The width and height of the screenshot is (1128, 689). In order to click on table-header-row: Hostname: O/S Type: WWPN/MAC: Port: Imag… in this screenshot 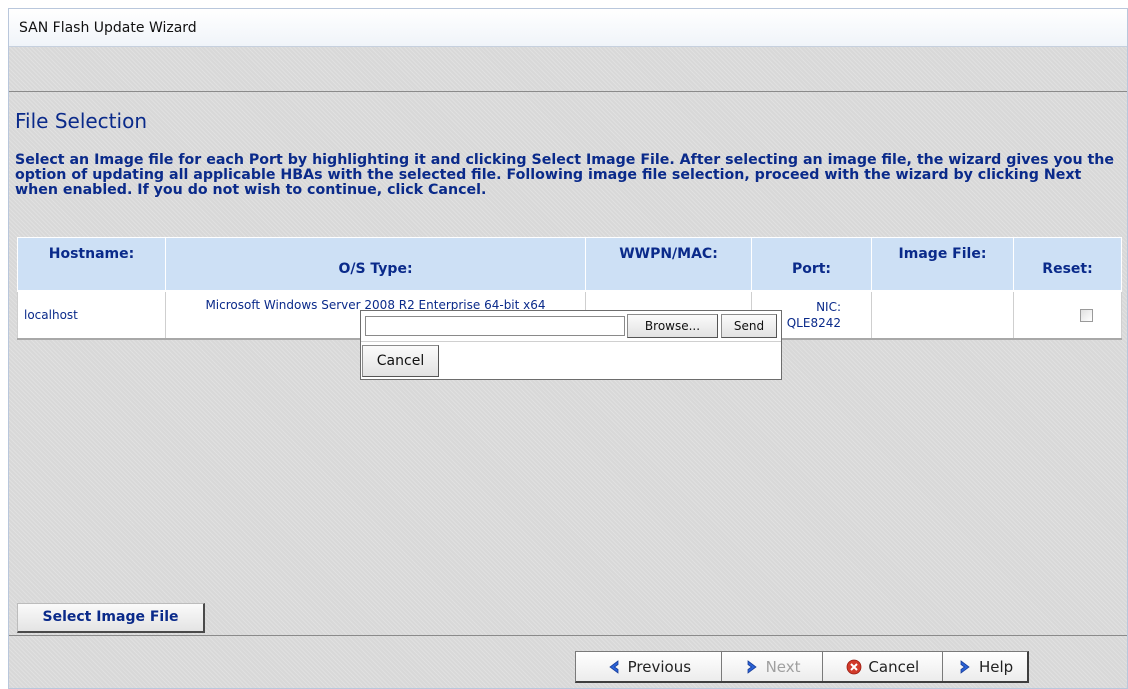, I will do `click(569, 264)`.